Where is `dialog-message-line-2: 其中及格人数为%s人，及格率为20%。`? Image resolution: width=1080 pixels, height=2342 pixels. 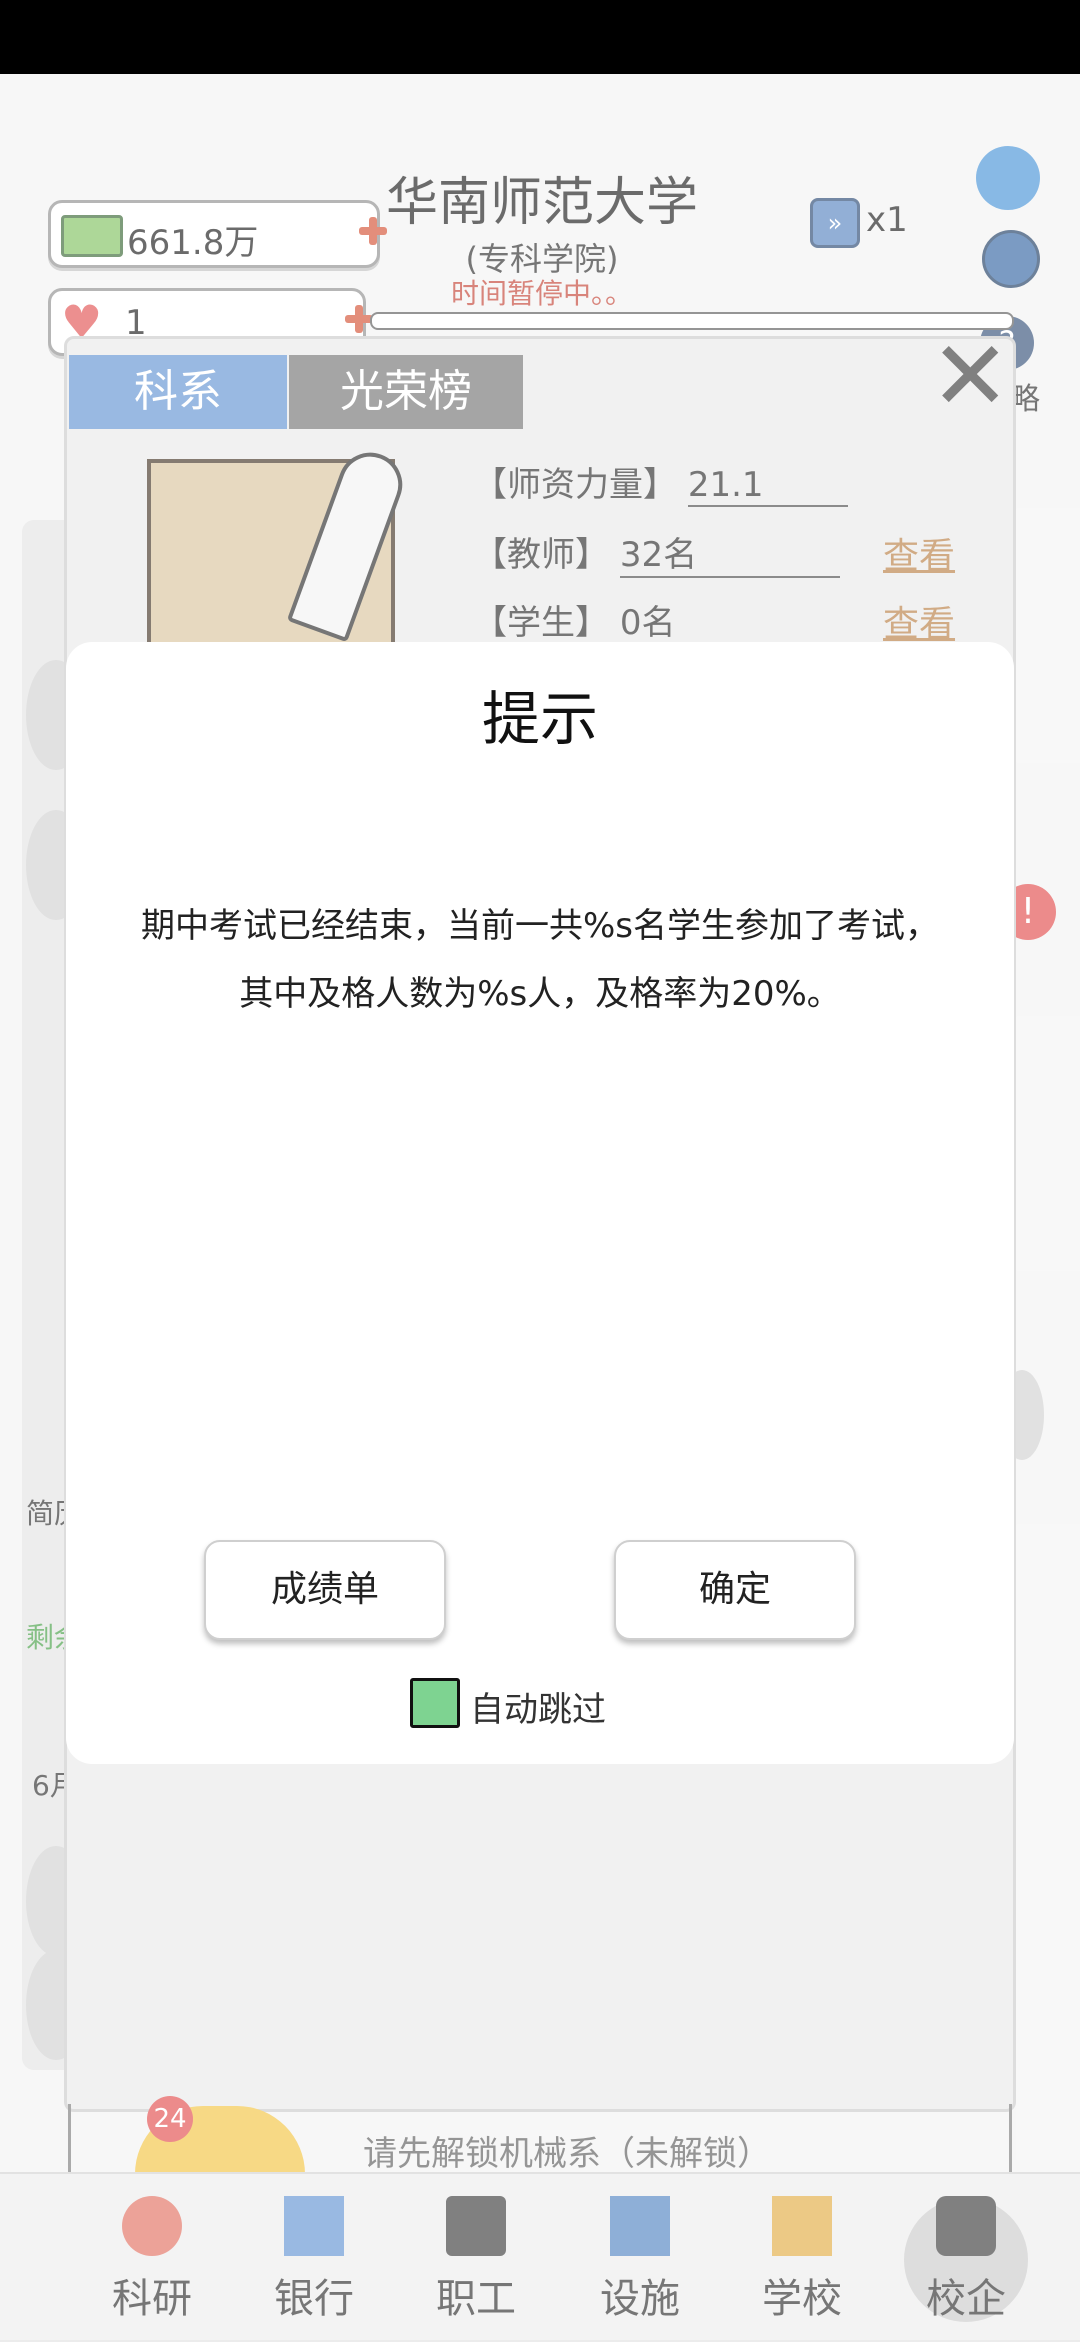 dialog-message-line-2: 其中及格人数为%s人，及格率为20%。 is located at coordinates (540, 994).